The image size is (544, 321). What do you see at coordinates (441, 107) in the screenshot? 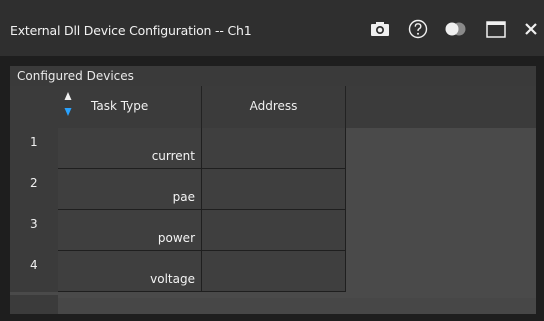
I see `table-header-filler` at bounding box center [441, 107].